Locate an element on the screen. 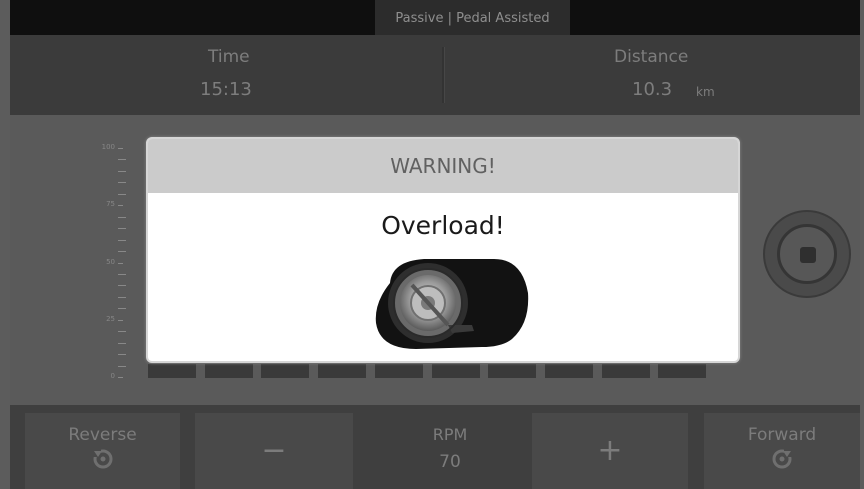 The image size is (864, 489). stats-divider is located at coordinates (443, 75).